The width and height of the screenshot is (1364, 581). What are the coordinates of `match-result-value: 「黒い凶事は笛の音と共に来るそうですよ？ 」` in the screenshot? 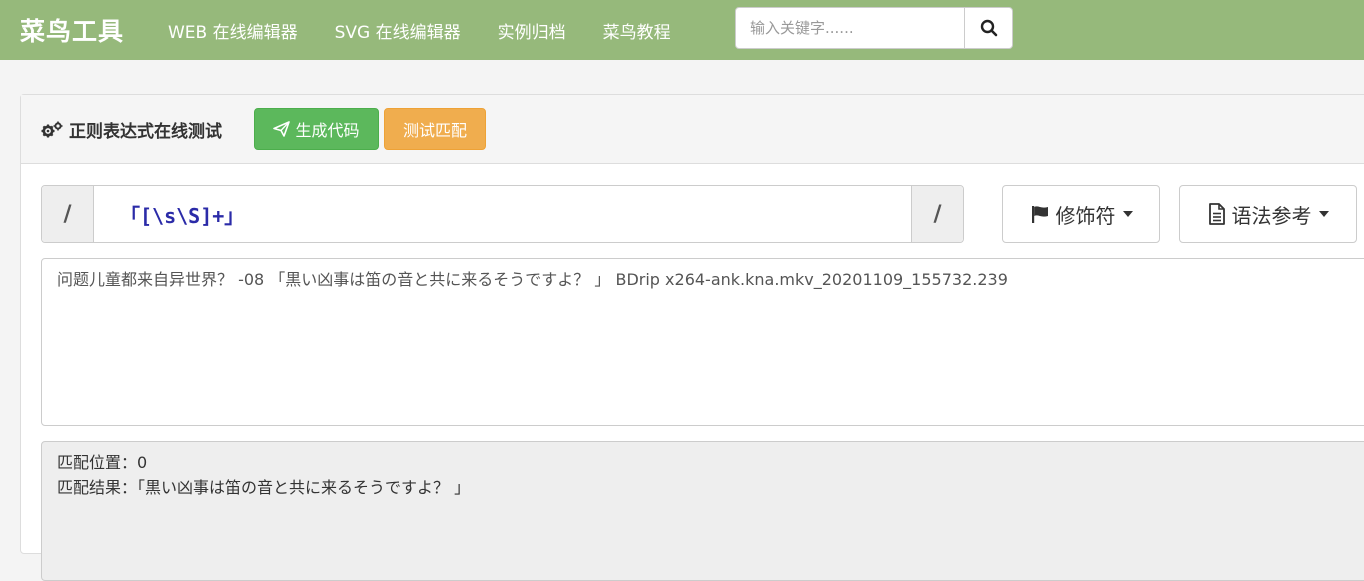 It's located at (304, 487).